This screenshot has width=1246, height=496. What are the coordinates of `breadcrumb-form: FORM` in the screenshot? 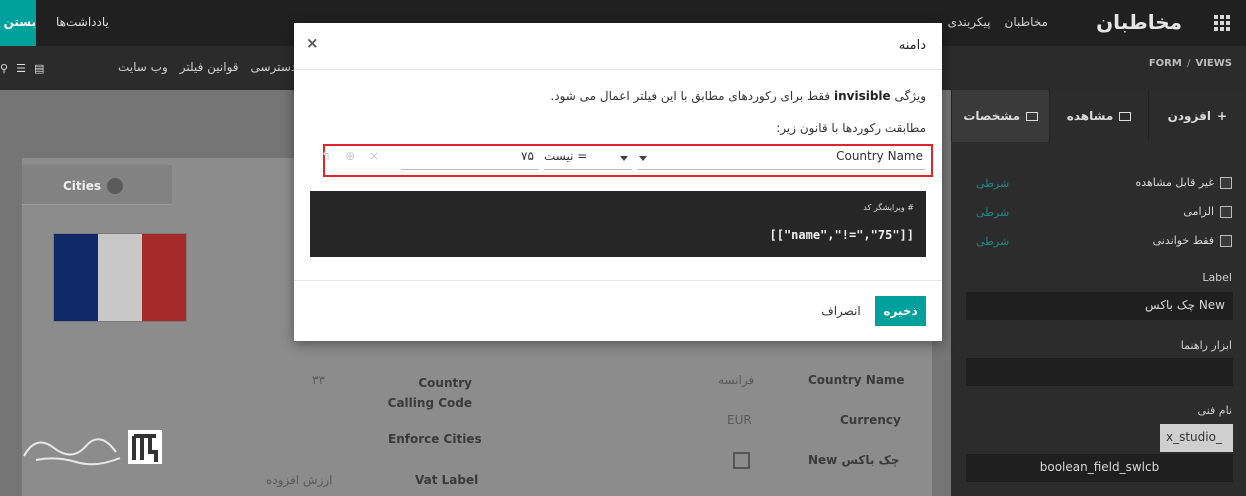 It's located at (1165, 63).